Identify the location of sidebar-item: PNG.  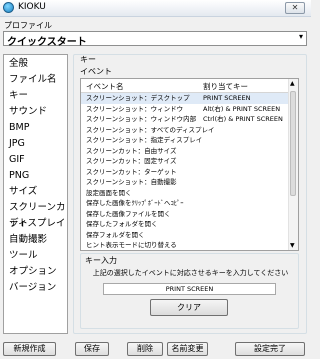
(19, 176).